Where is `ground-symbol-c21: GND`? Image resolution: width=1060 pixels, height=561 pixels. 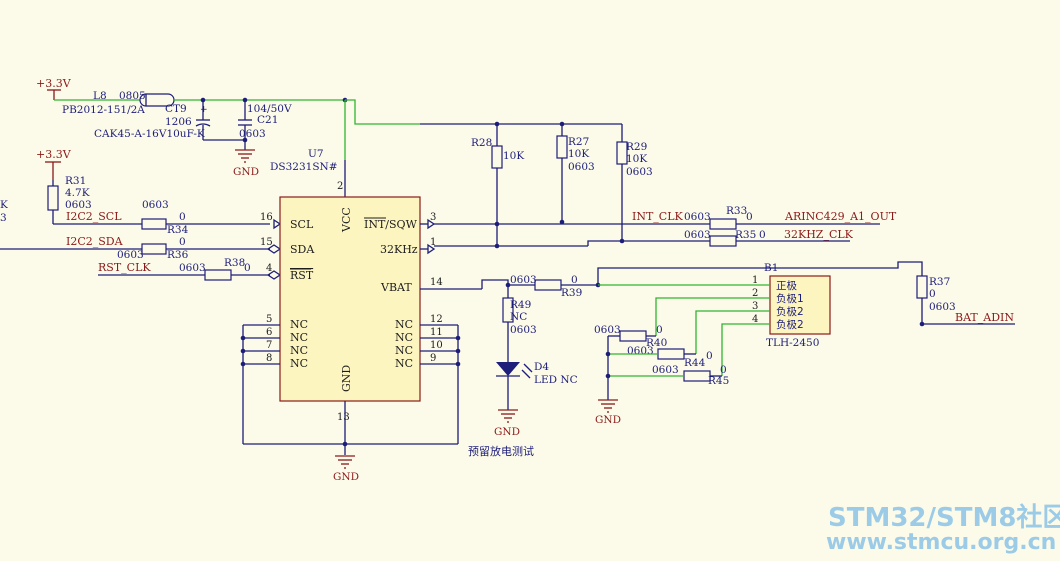
ground-symbol-c21: GND is located at coordinates (246, 163).